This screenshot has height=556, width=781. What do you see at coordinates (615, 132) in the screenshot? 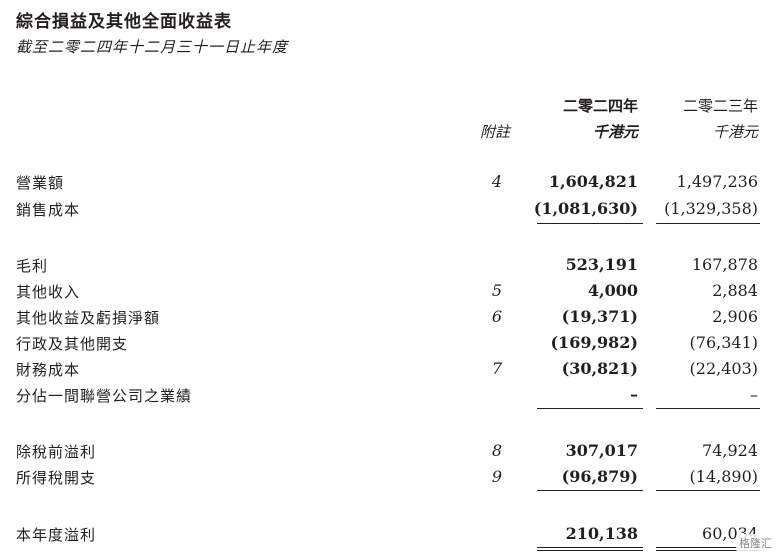
I see `unit-header-2024: 千港元` at bounding box center [615, 132].